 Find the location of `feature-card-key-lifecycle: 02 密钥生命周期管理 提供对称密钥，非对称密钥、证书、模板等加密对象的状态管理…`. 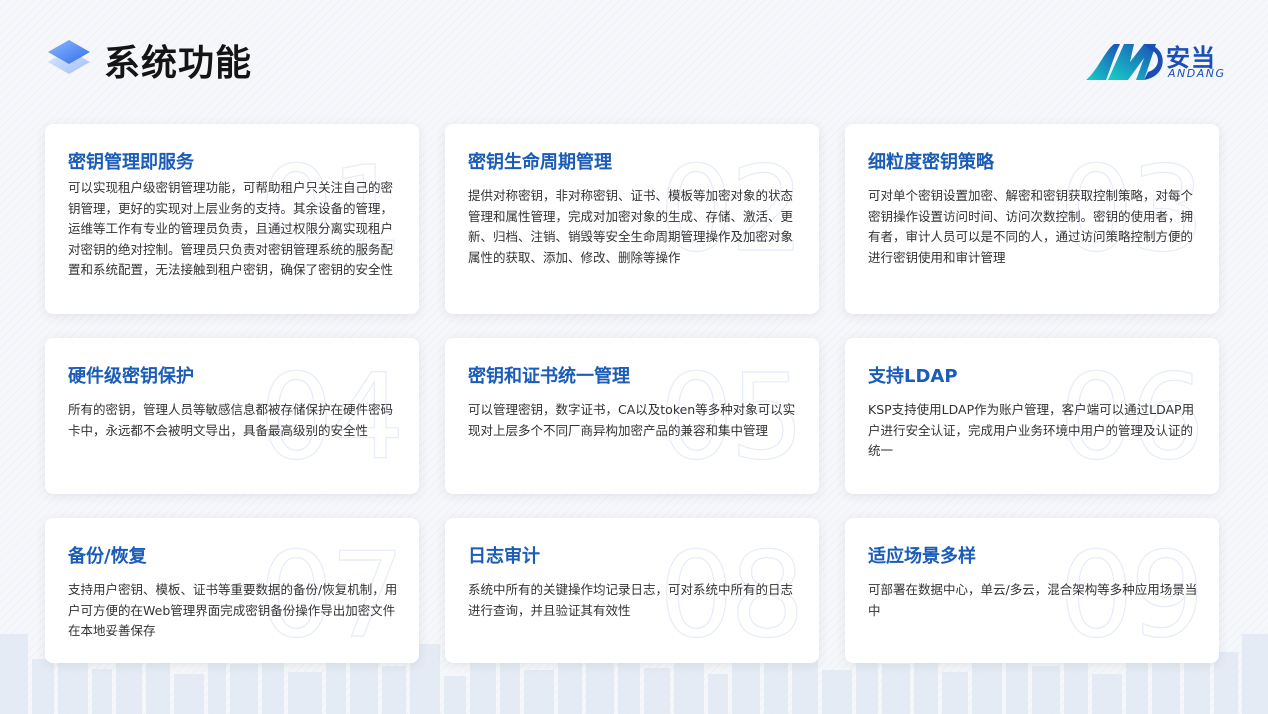

feature-card-key-lifecycle: 02 密钥生命周期管理 提供对称密钥，非对称密钥、证书、模板等加密对象的状态管理… is located at coordinates (632, 219).